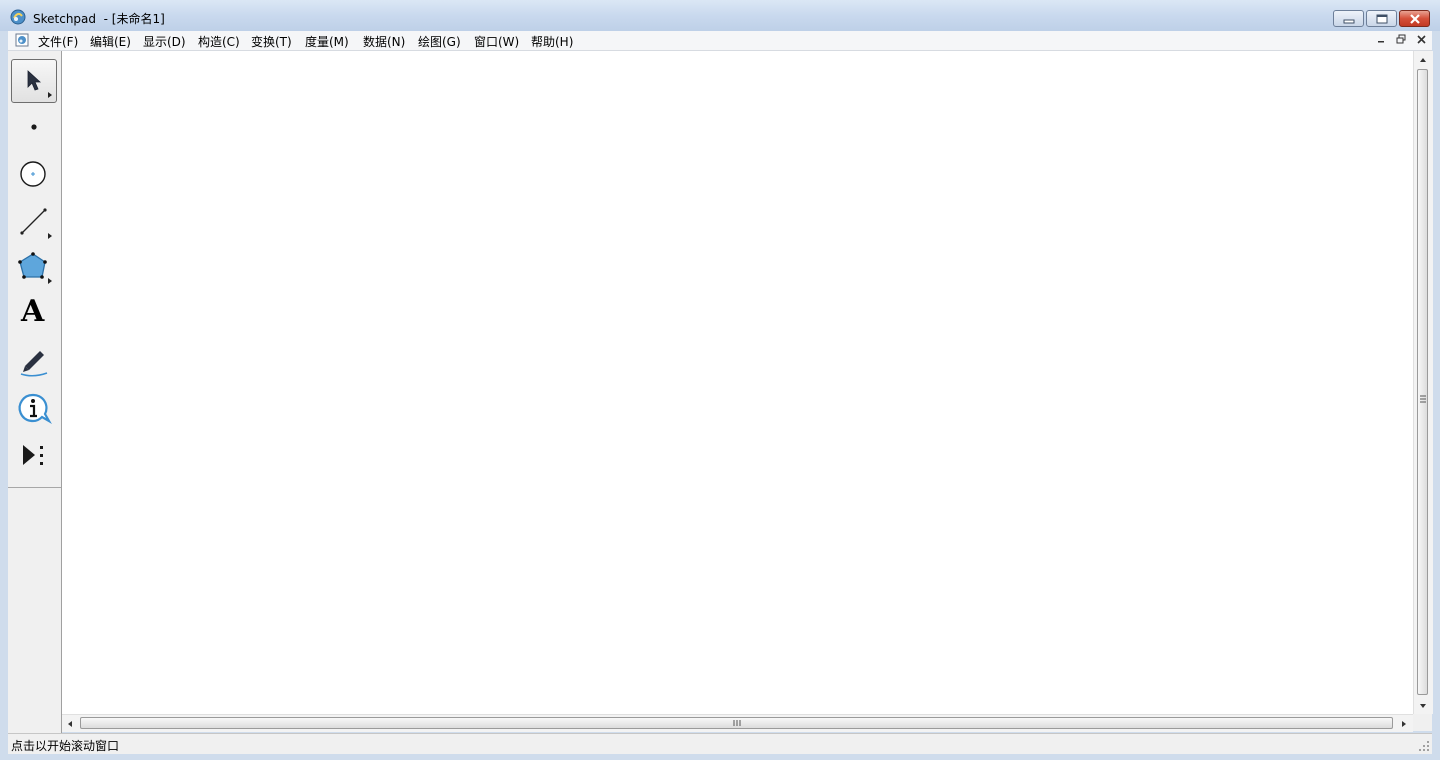 The width and height of the screenshot is (1440, 760). What do you see at coordinates (1348, 18) in the screenshot?
I see `minimize-button` at bounding box center [1348, 18].